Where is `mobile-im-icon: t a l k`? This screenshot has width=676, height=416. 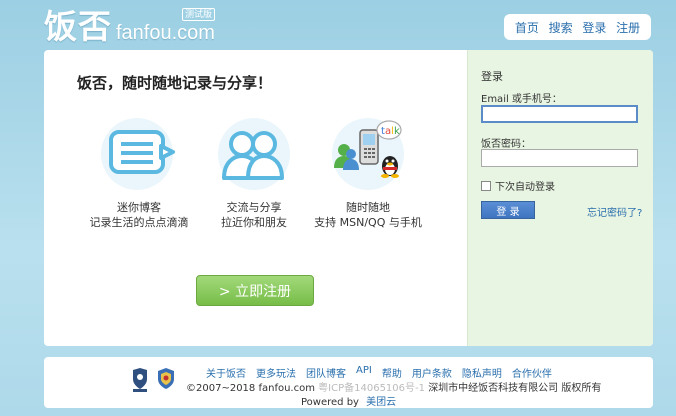
mobile-im-icon: t a l k is located at coordinates (368, 154).